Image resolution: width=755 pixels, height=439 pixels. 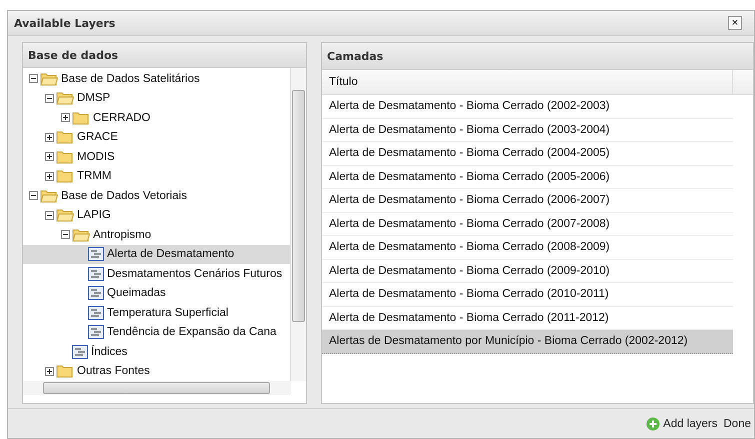 I want to click on panel-title: Camadas, so click(x=355, y=56).